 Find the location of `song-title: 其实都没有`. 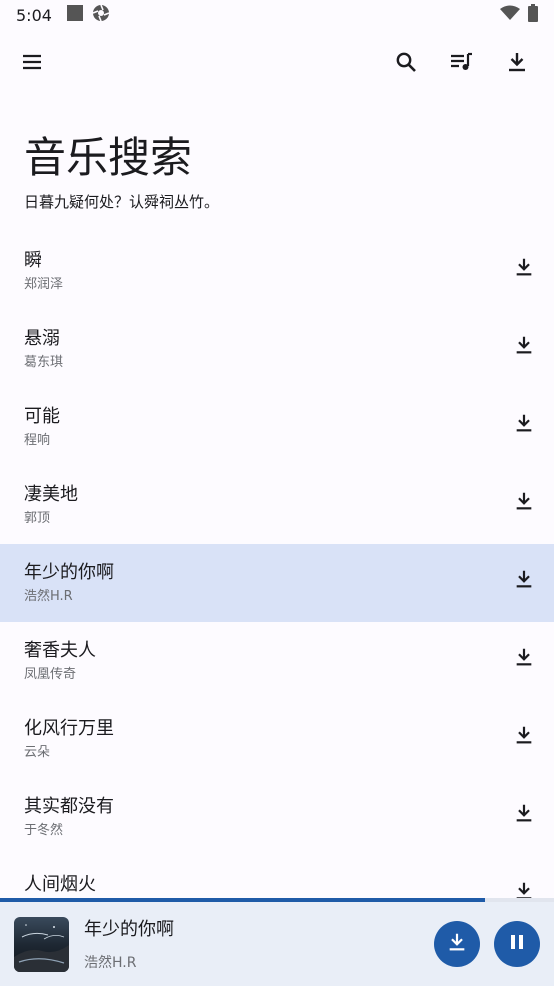

song-title: 其实都没有 is located at coordinates (69, 806).